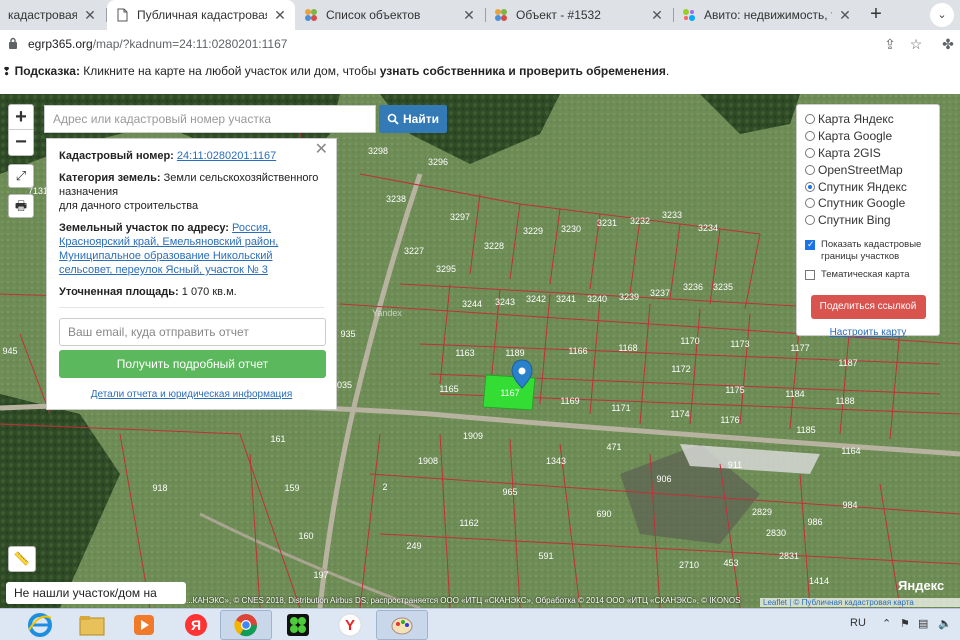 The image size is (960, 640). What do you see at coordinates (905, 623) in the screenshot?
I see `flag-icon: ⚑` at bounding box center [905, 623].